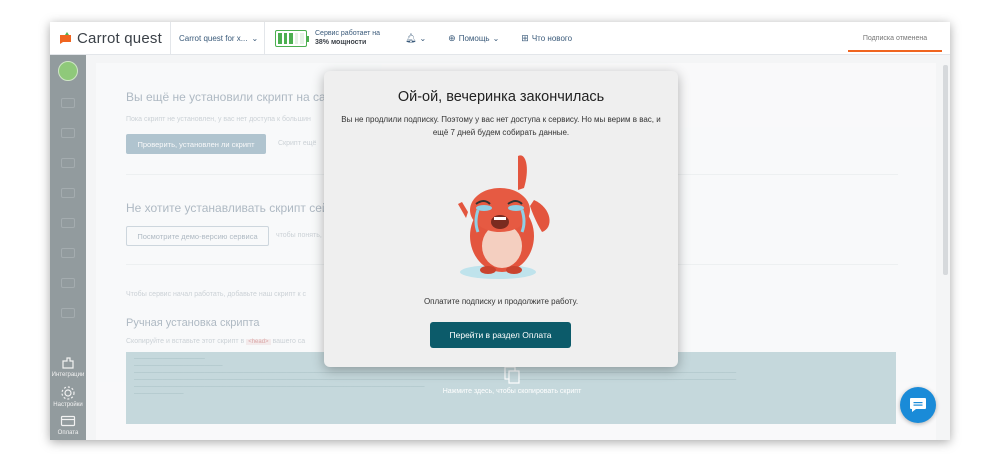  I want to click on project-selector: Carrot quest for x... ⌄, so click(217, 38).